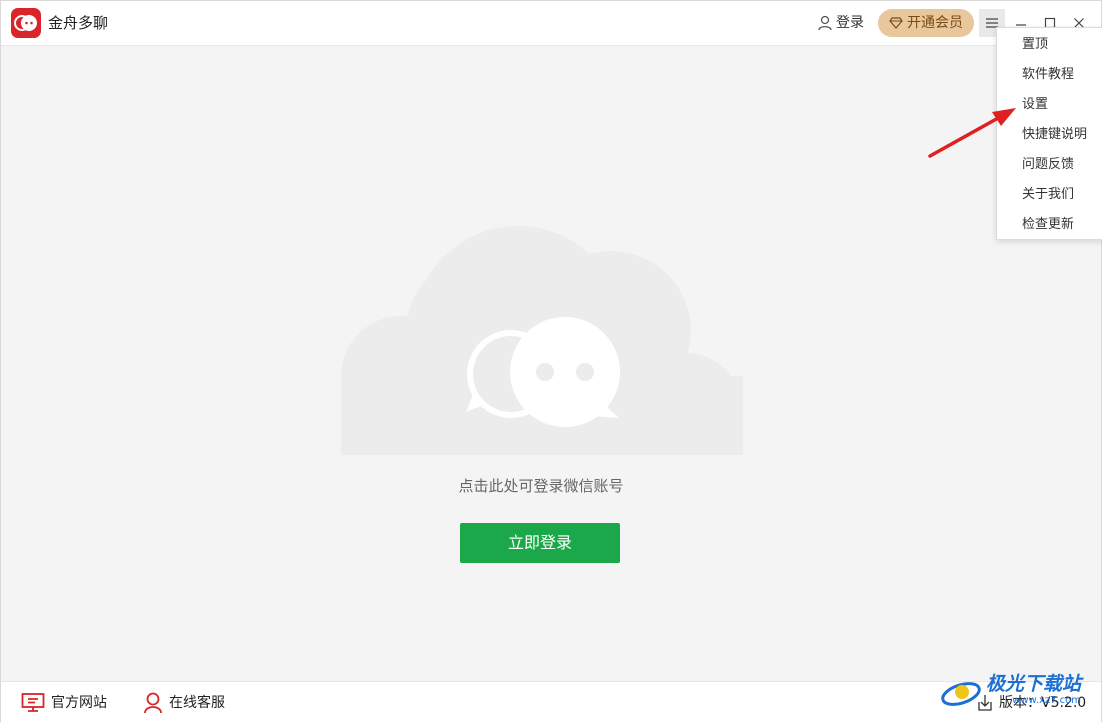  I want to click on customer-service-icon, so click(153, 703).